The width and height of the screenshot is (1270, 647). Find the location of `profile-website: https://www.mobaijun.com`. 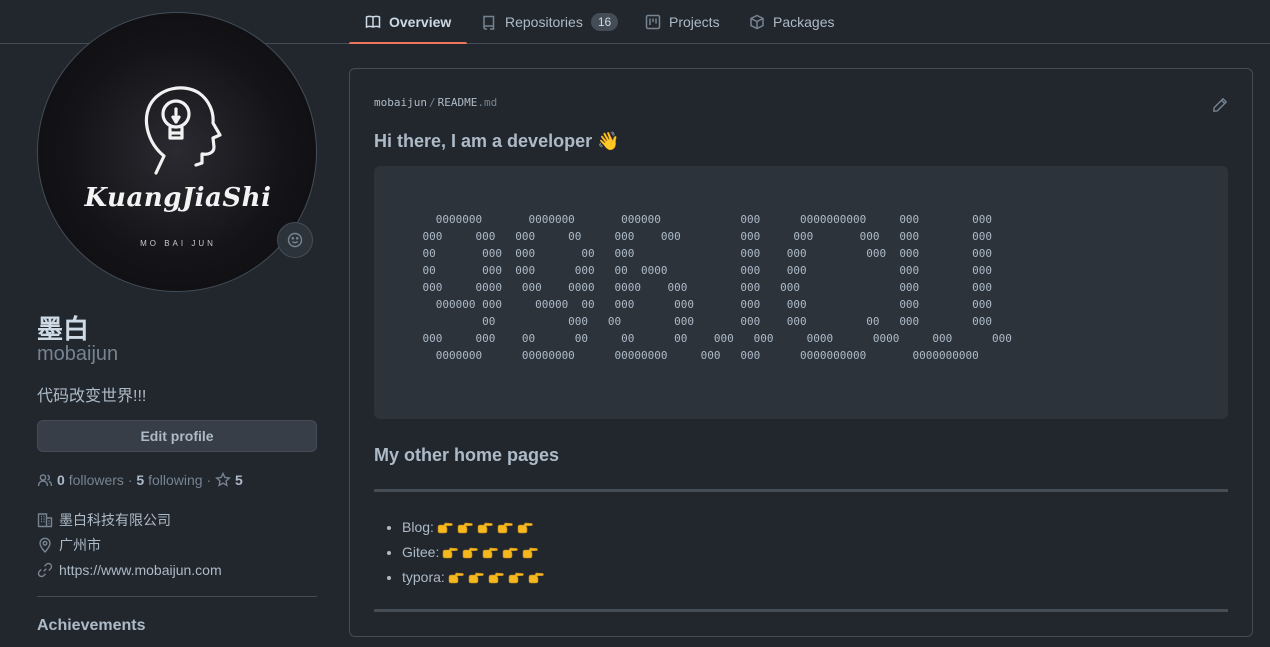

profile-website: https://www.mobaijun.com is located at coordinates (129, 570).